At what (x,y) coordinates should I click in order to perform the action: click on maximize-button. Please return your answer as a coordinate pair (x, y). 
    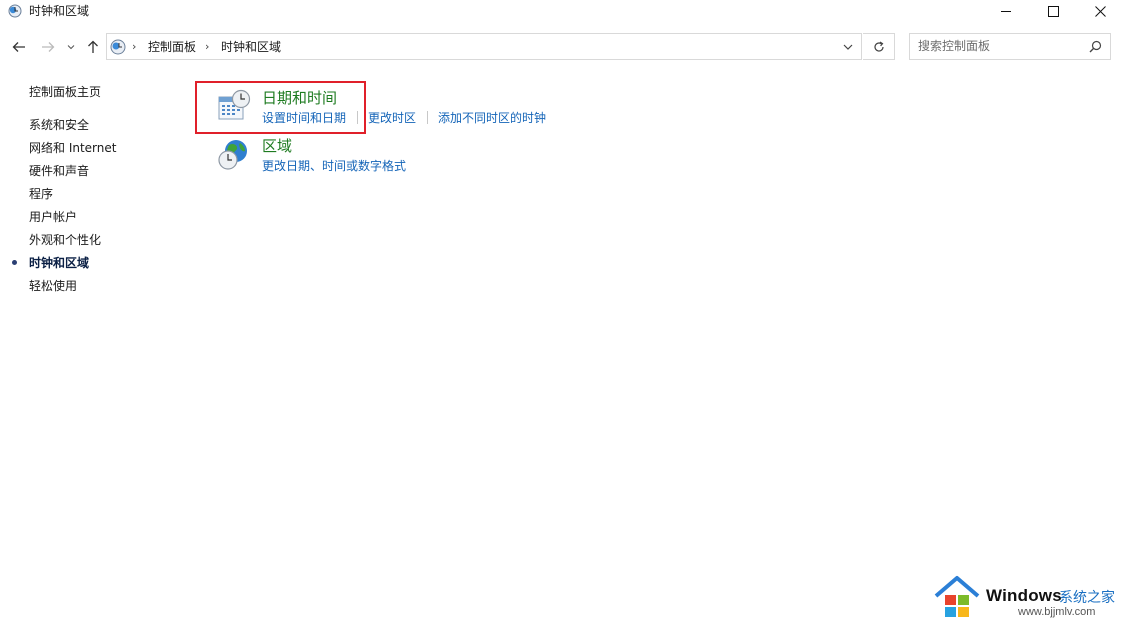
    Looking at the image, I should click on (1053, 11).